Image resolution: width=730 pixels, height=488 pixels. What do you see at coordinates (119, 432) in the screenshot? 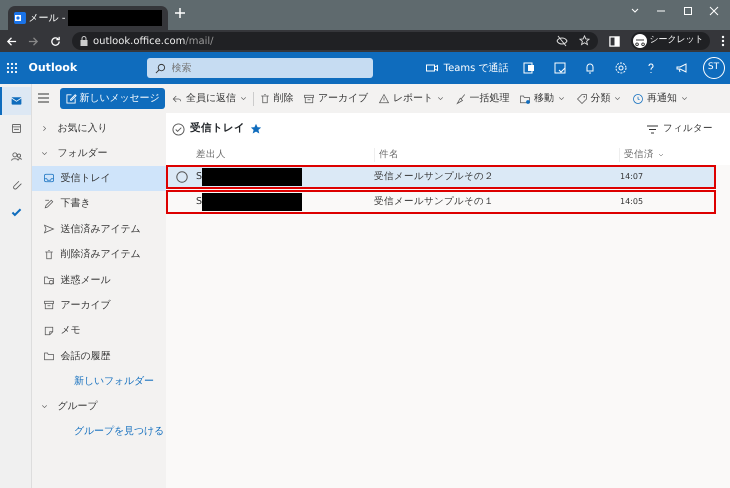
I see `find-groups-link: グループを見つける` at bounding box center [119, 432].